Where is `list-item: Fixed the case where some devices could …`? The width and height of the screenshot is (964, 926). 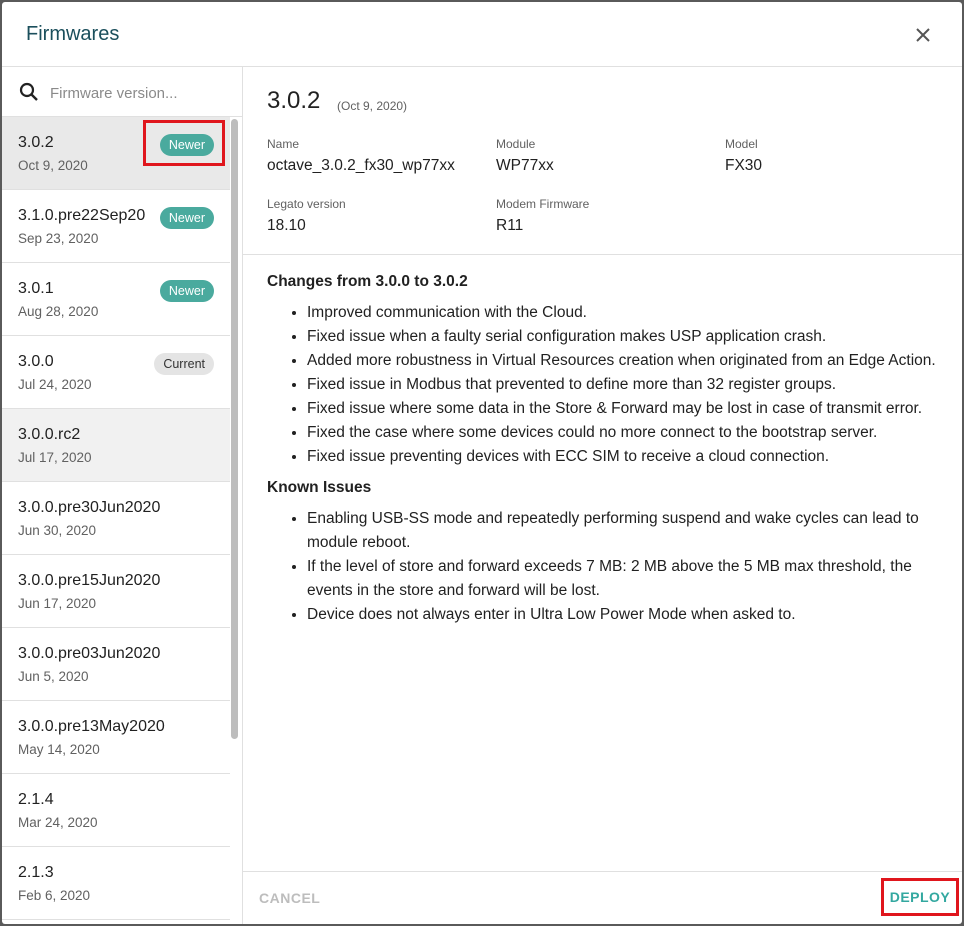 list-item: Fixed the case where some devices could … is located at coordinates (622, 433).